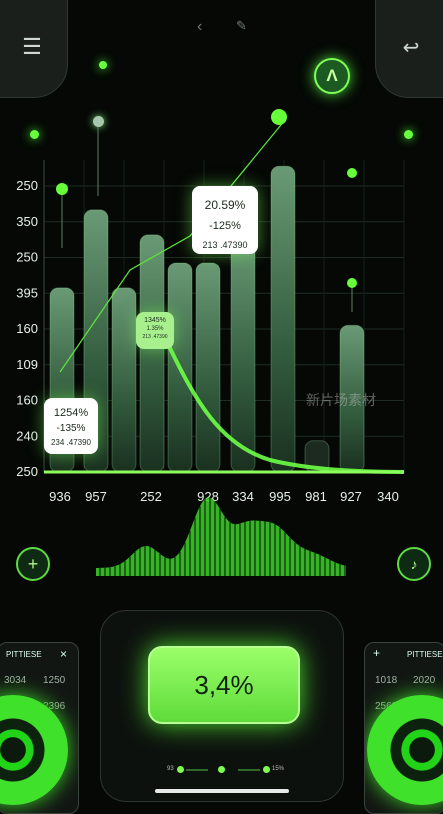 This screenshot has height=814, width=443. I want to click on side-value: 1018, so click(386, 680).